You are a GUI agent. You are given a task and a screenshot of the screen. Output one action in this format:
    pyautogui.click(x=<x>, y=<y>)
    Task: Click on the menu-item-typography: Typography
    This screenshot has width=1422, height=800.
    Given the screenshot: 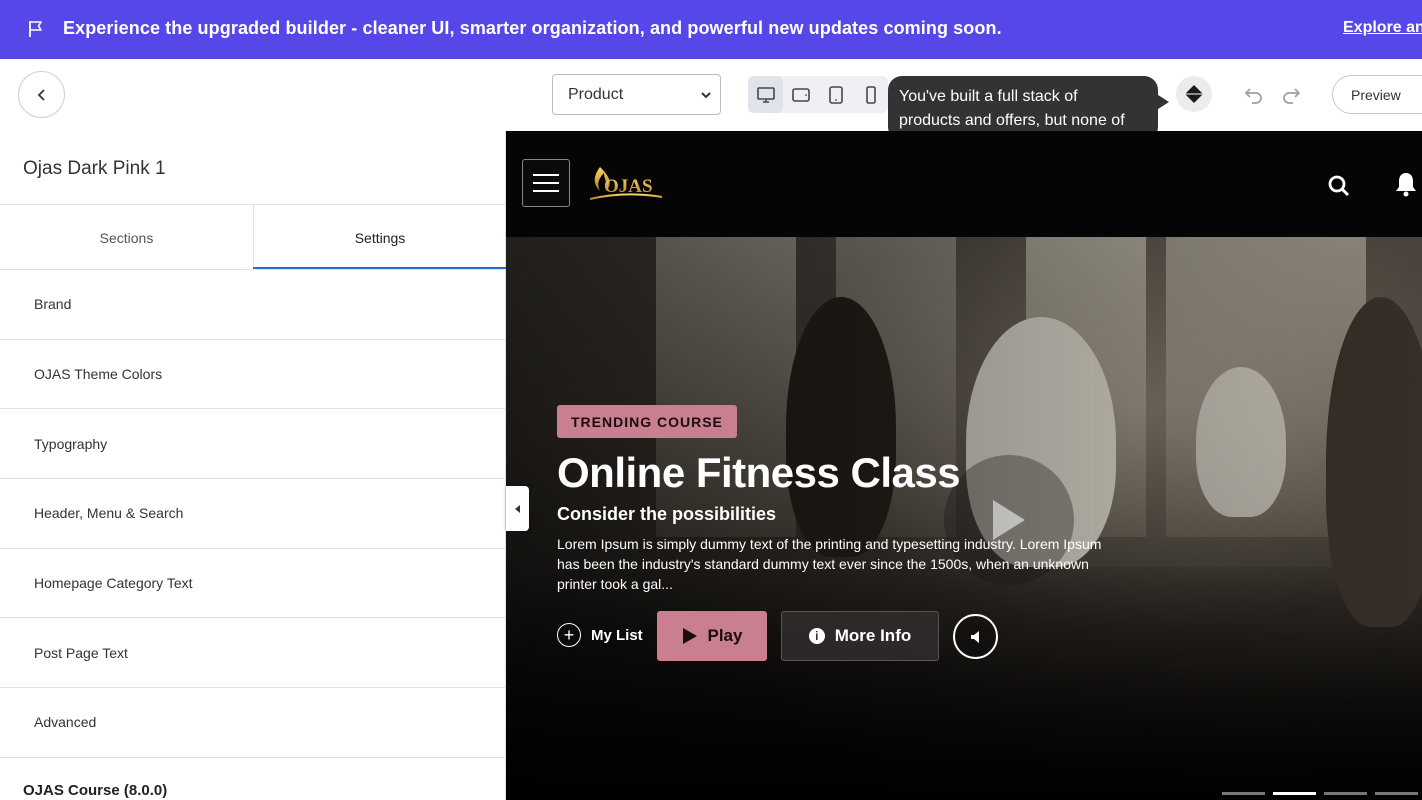 What is the action you would take?
    pyautogui.click(x=253, y=444)
    